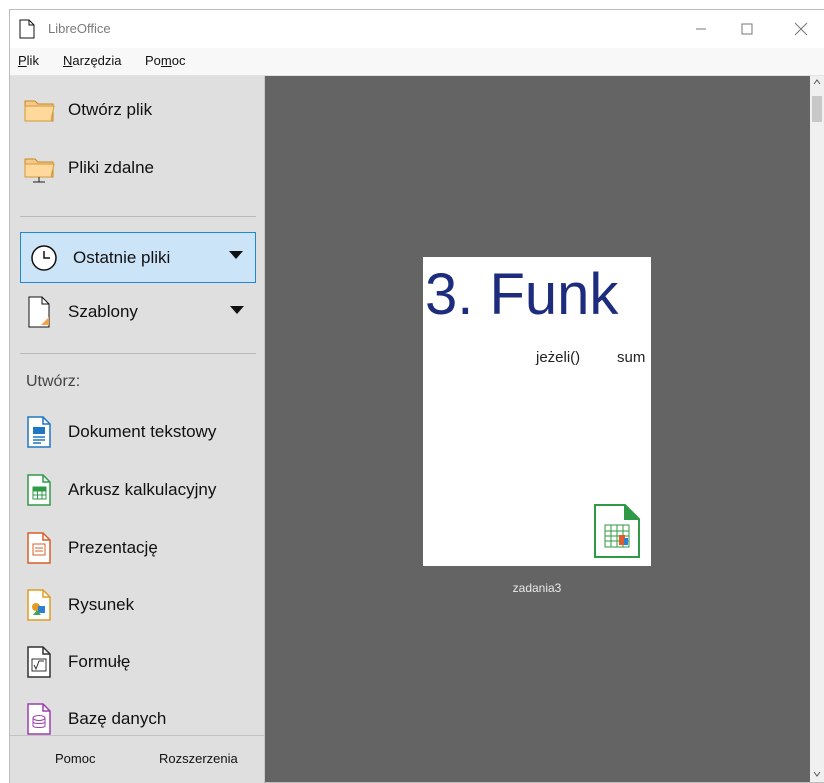 Image resolution: width=824 pixels, height=783 pixels. I want to click on calc-label: Arkusz kalkulacyjny, so click(142, 489).